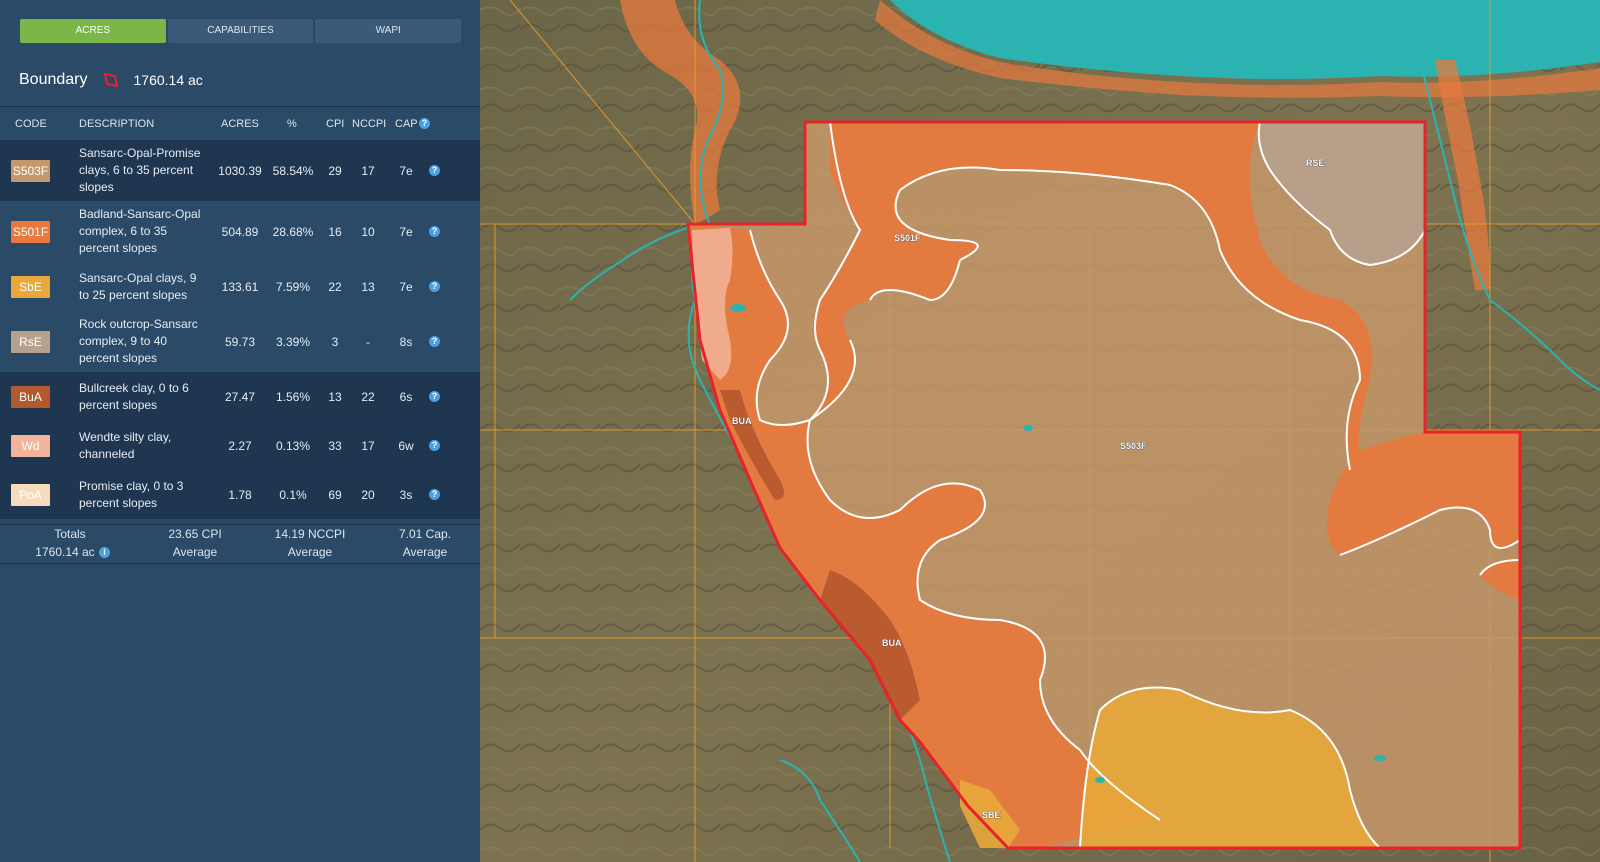  I want to click on soil-percent: 28.68%, so click(293, 231).